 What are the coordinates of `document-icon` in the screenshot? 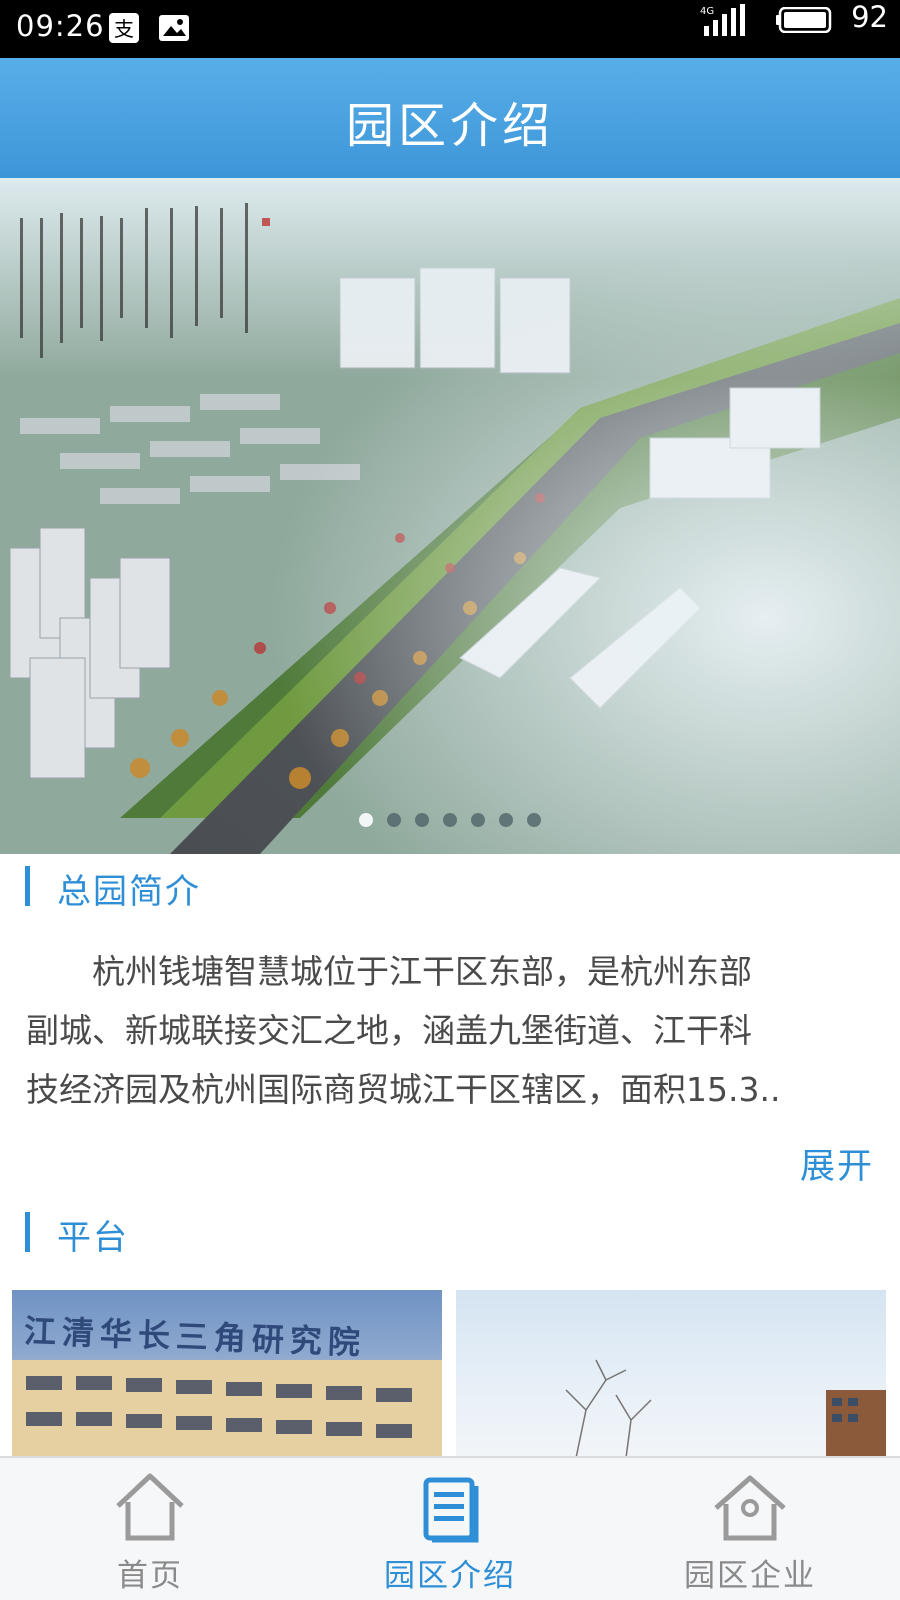 It's located at (451, 1510).